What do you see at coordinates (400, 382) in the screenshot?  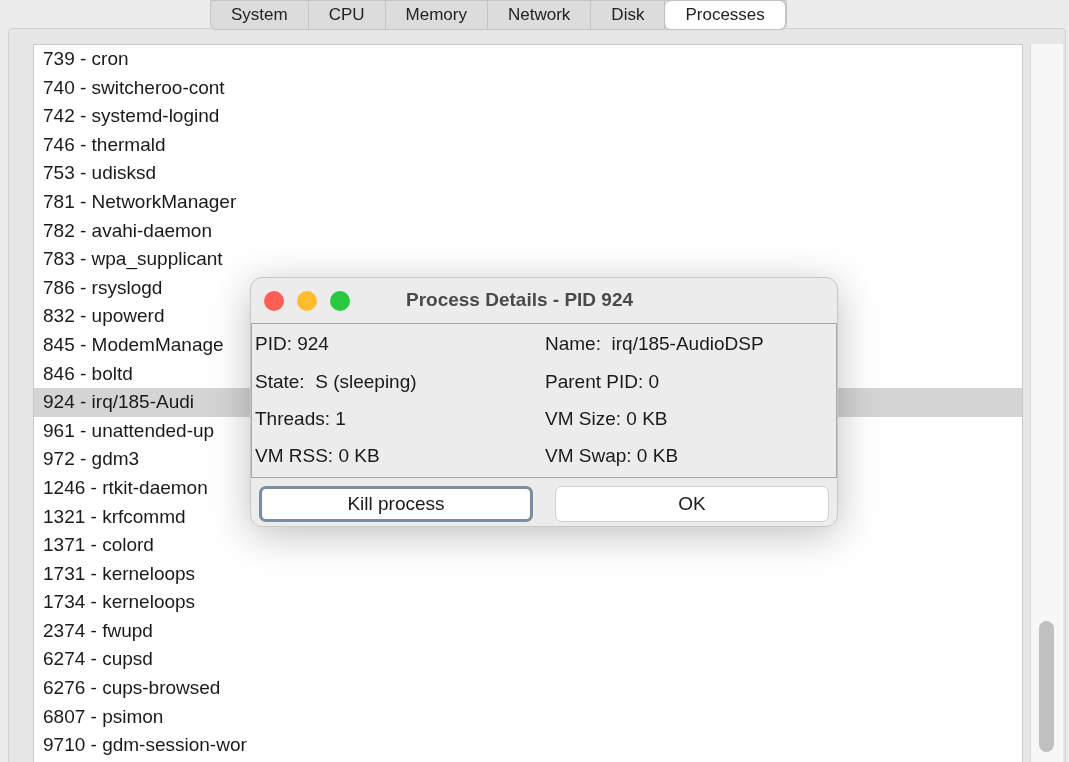 I see `detail-field: State: S (sleeping)` at bounding box center [400, 382].